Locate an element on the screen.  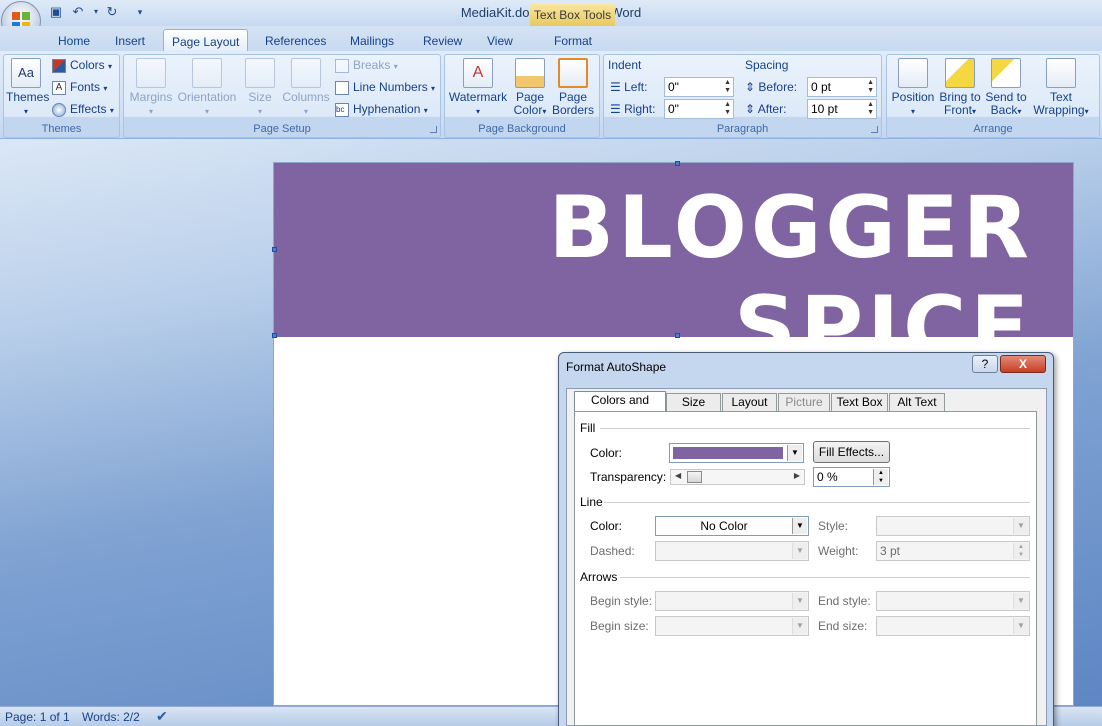
page-background-group-label: Page Background is located at coordinates (522, 129).